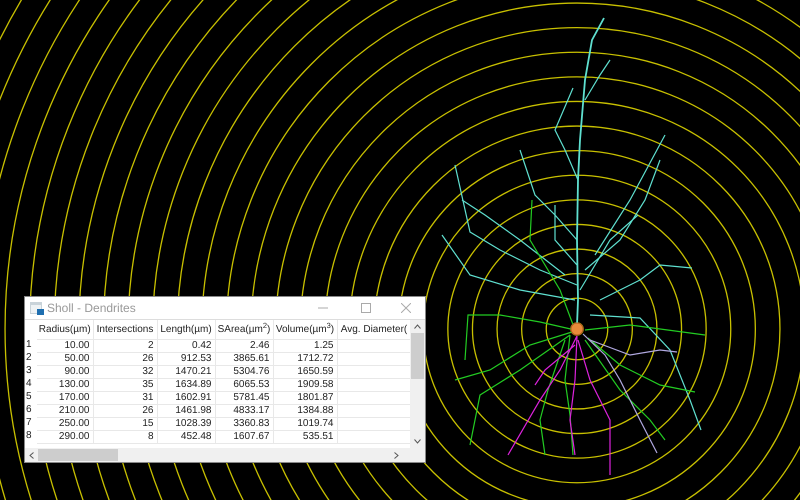 The width and height of the screenshot is (800, 500). I want to click on table-cell: 1019.74, so click(305, 423).